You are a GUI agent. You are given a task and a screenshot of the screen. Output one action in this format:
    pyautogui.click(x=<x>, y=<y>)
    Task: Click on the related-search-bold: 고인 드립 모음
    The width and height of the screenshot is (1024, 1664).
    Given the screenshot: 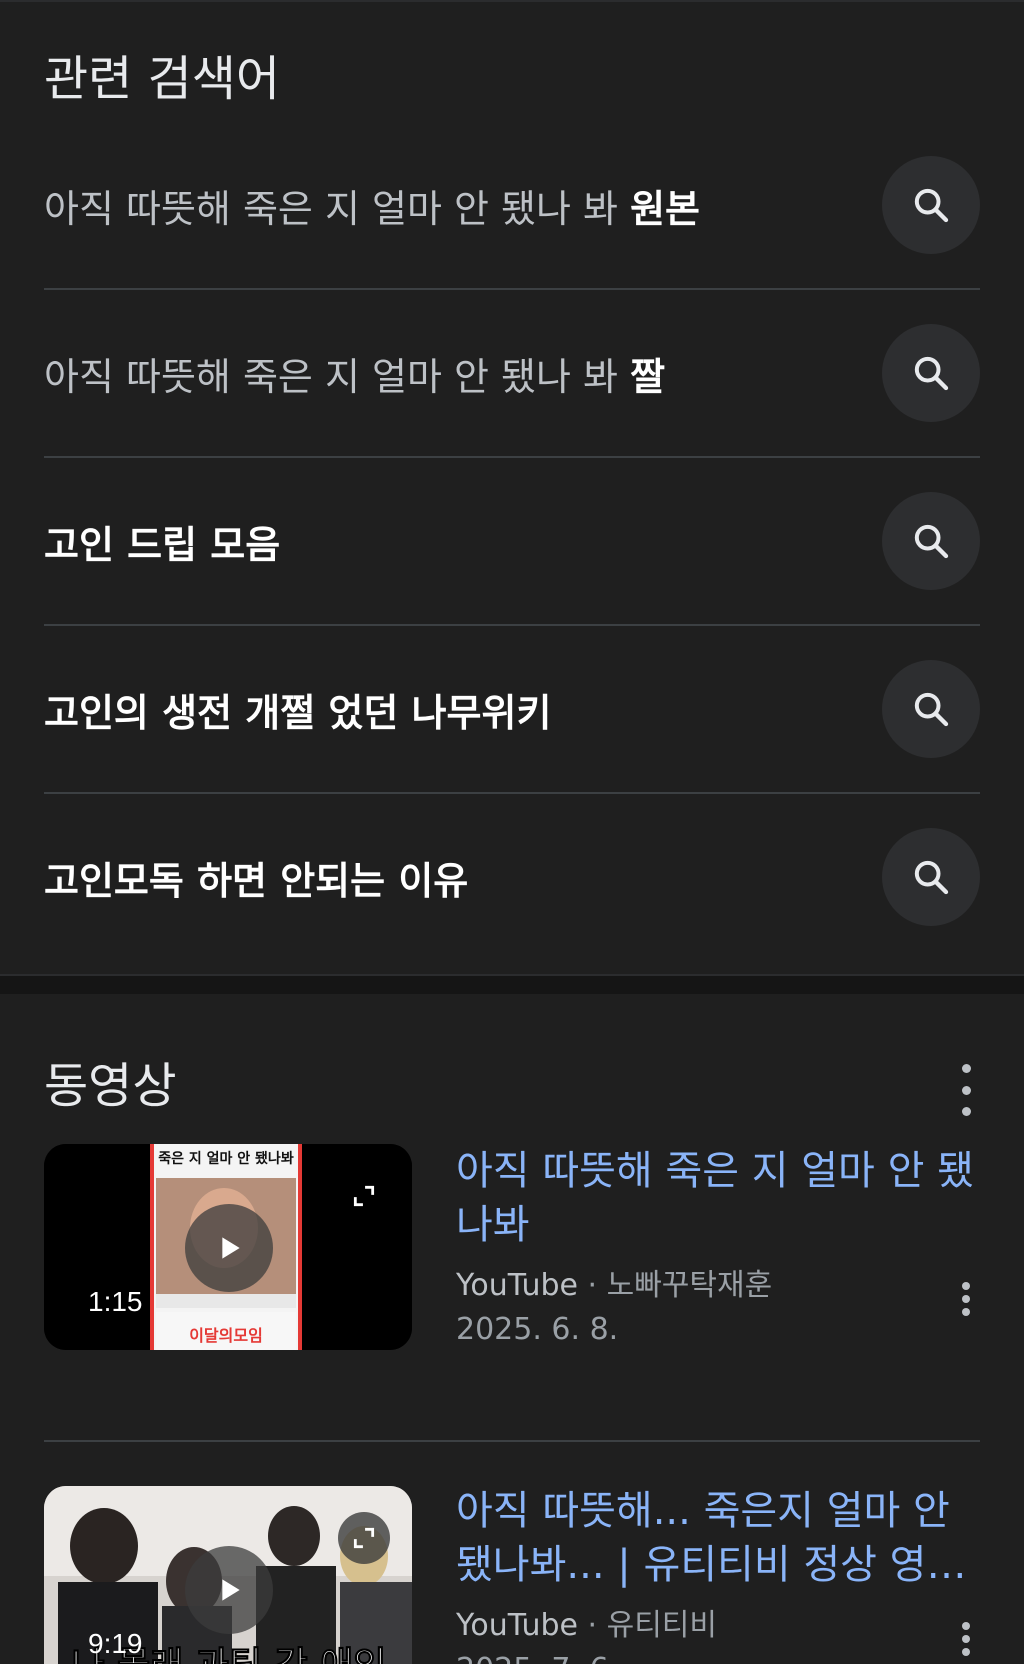 What is the action you would take?
    pyautogui.click(x=162, y=544)
    